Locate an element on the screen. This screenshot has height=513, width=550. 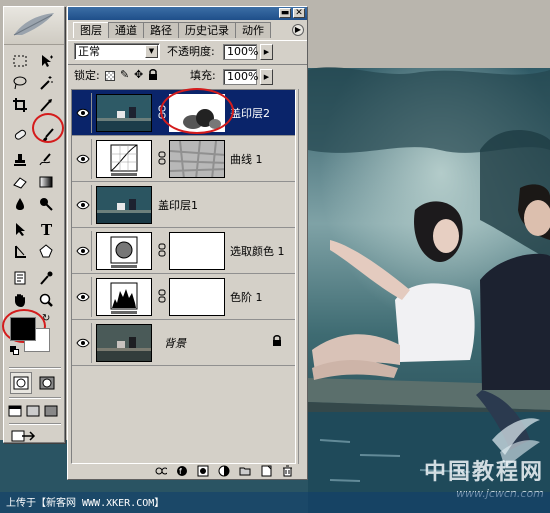
brush-highlight-circle is located at coordinates (48, 128).